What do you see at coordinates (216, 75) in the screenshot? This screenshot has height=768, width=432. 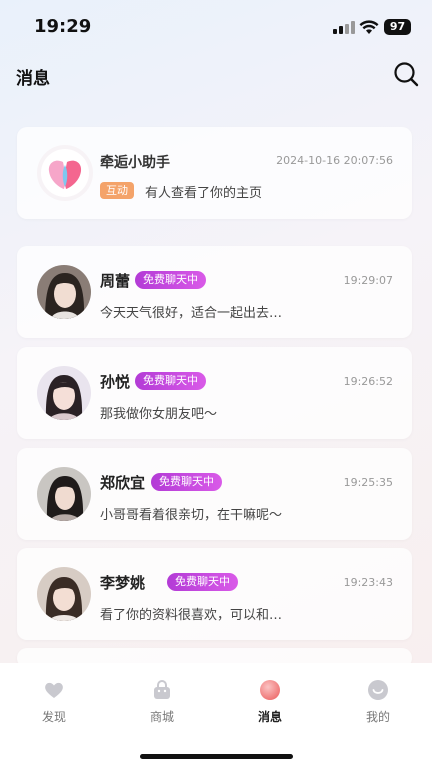 I see `header: 消息` at bounding box center [216, 75].